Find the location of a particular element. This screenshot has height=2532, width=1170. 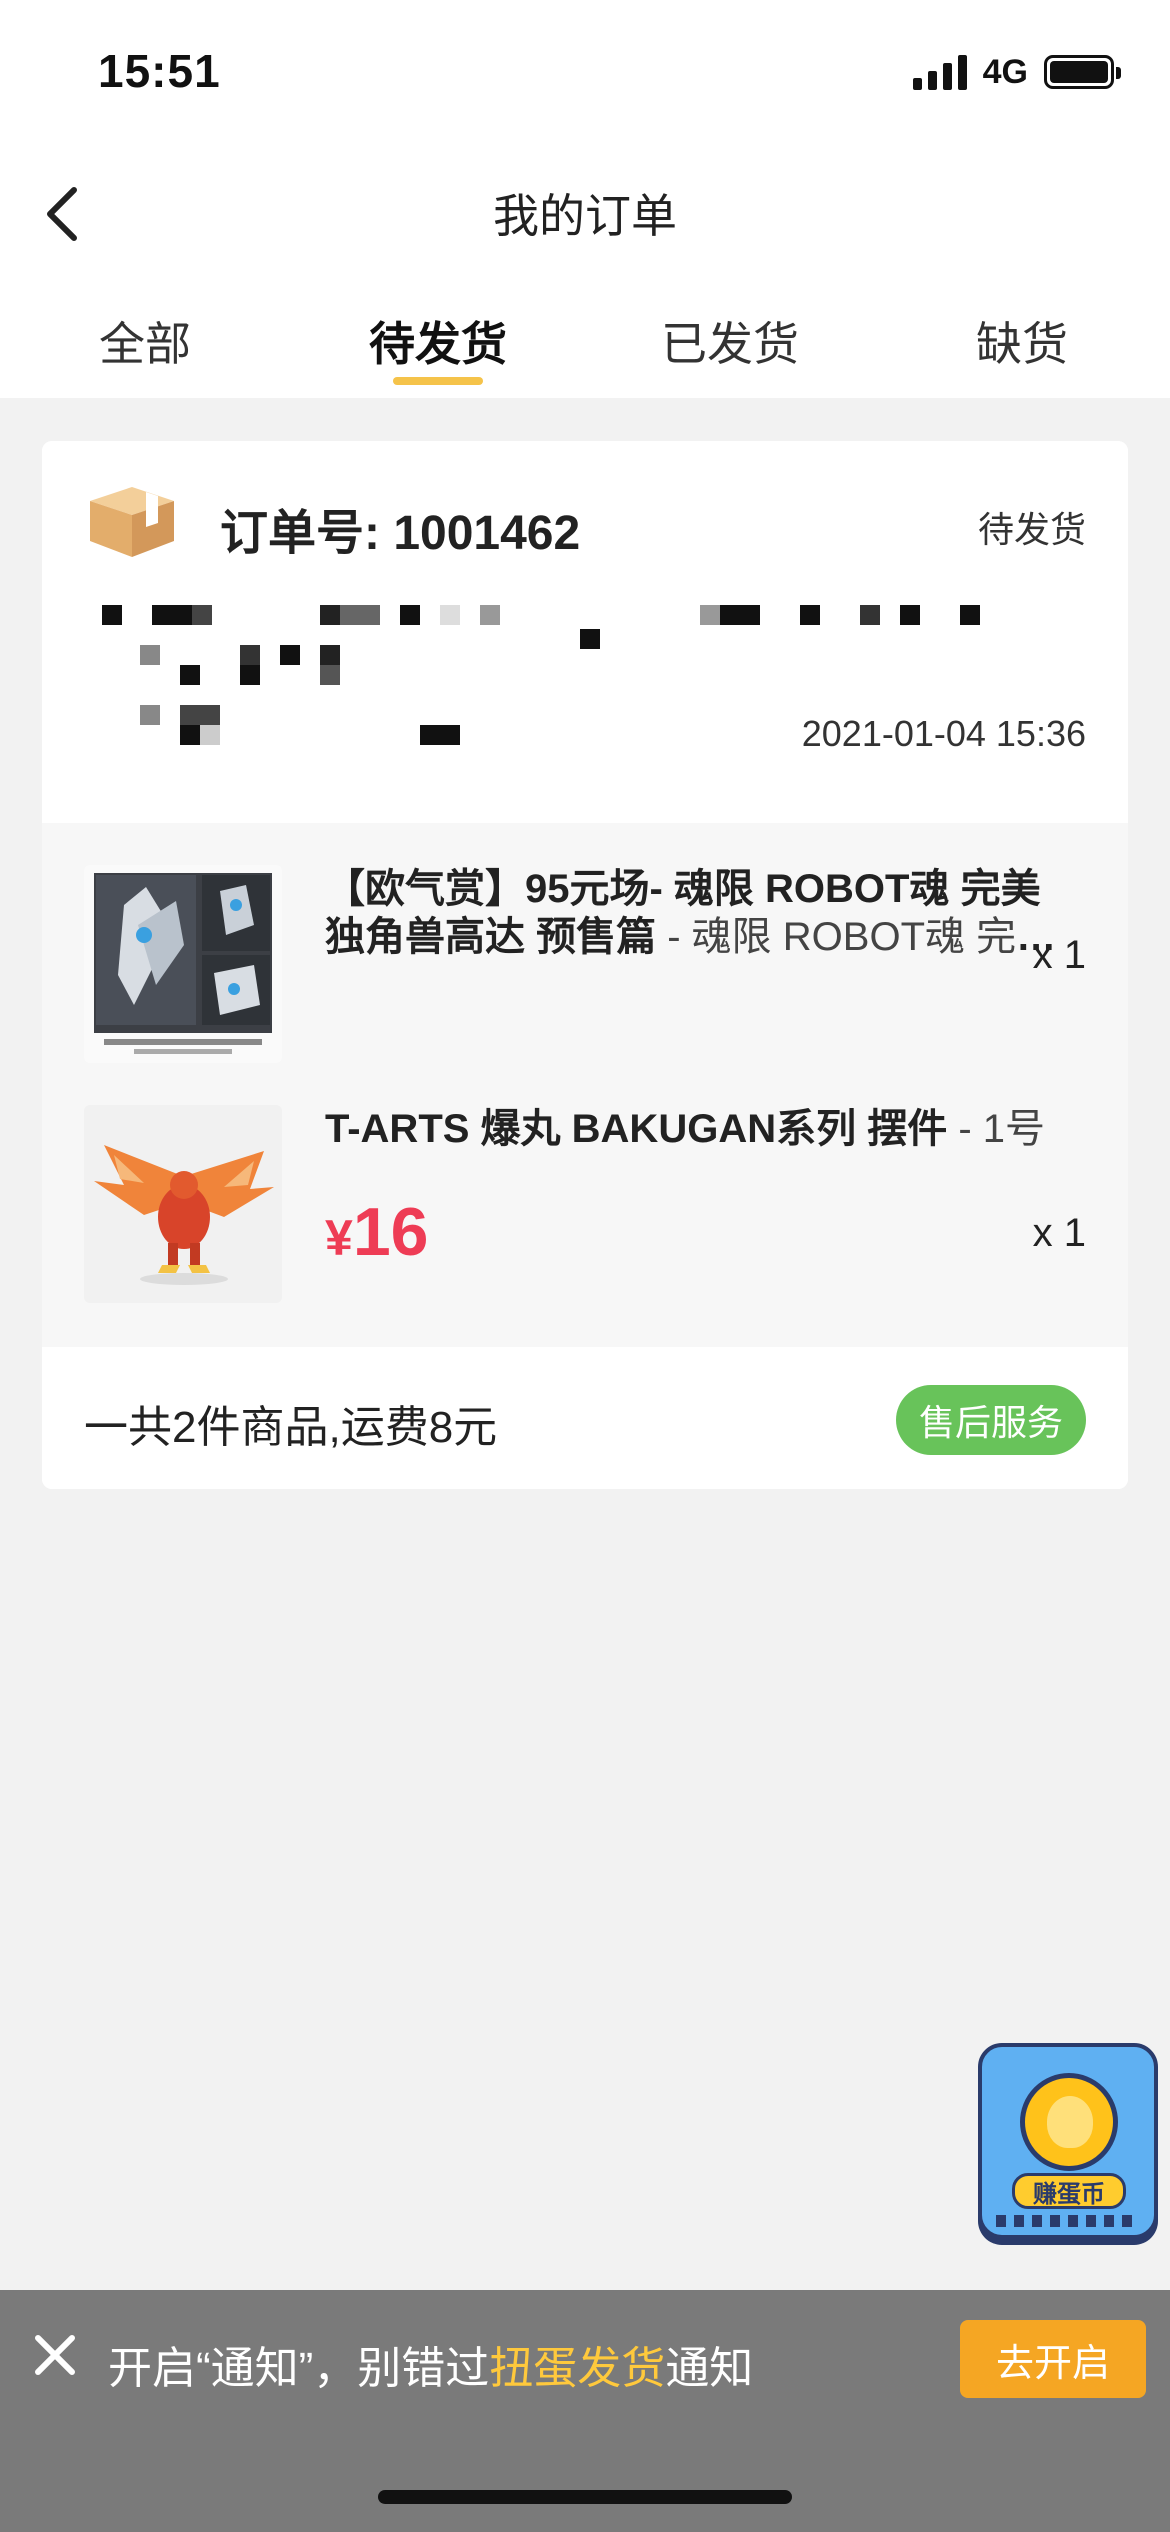

battery-icon is located at coordinates (1082, 72).